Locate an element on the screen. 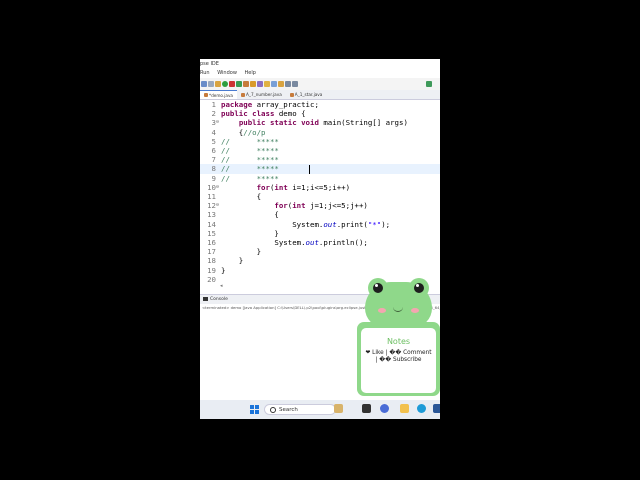  menu-bar: Run Window Help is located at coordinates (320, 73).